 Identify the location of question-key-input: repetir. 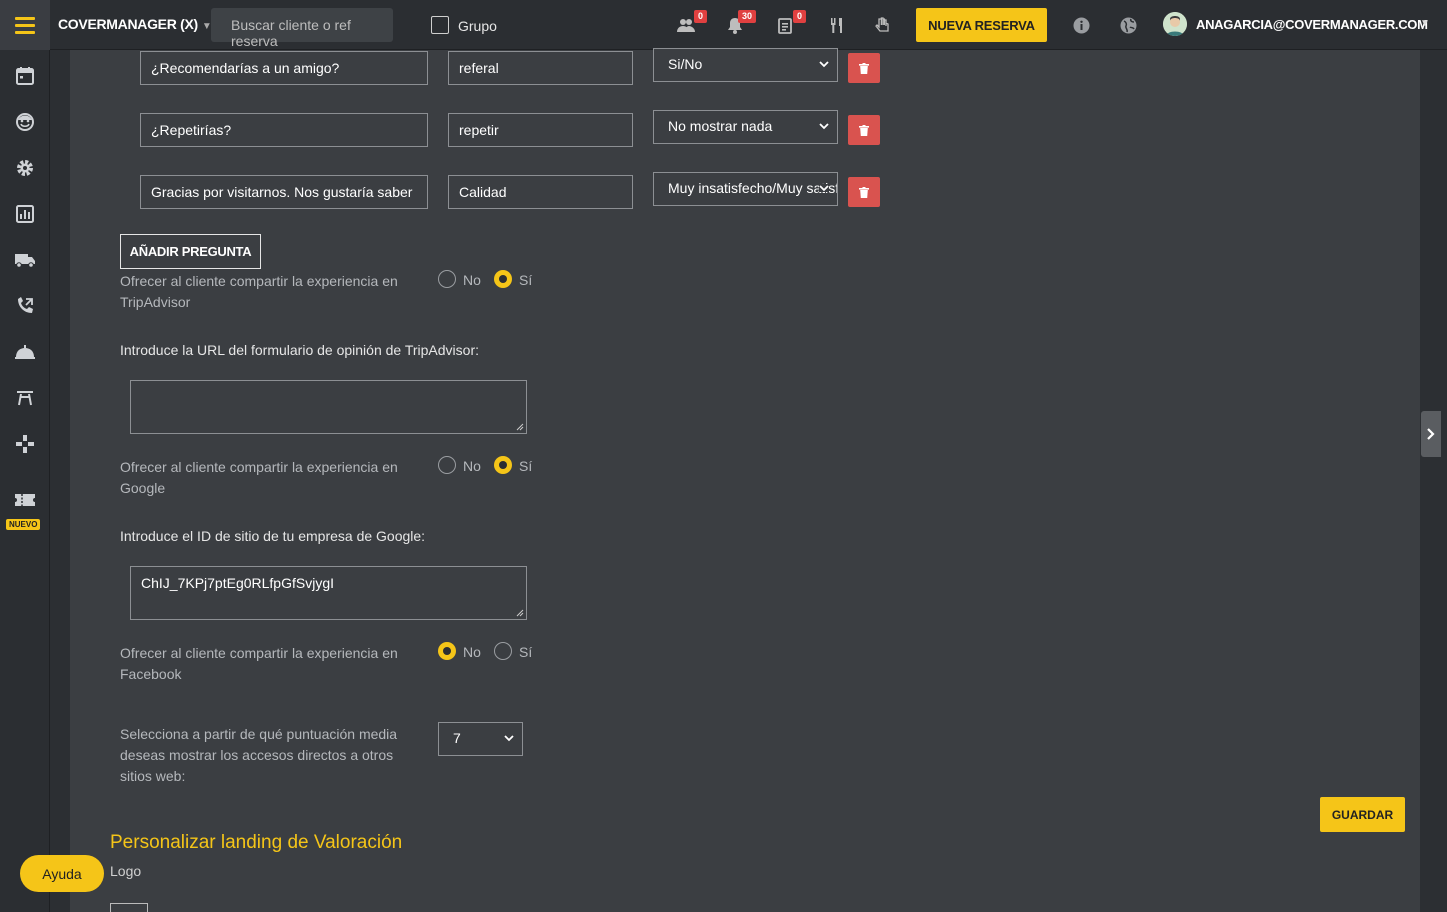
(540, 130).